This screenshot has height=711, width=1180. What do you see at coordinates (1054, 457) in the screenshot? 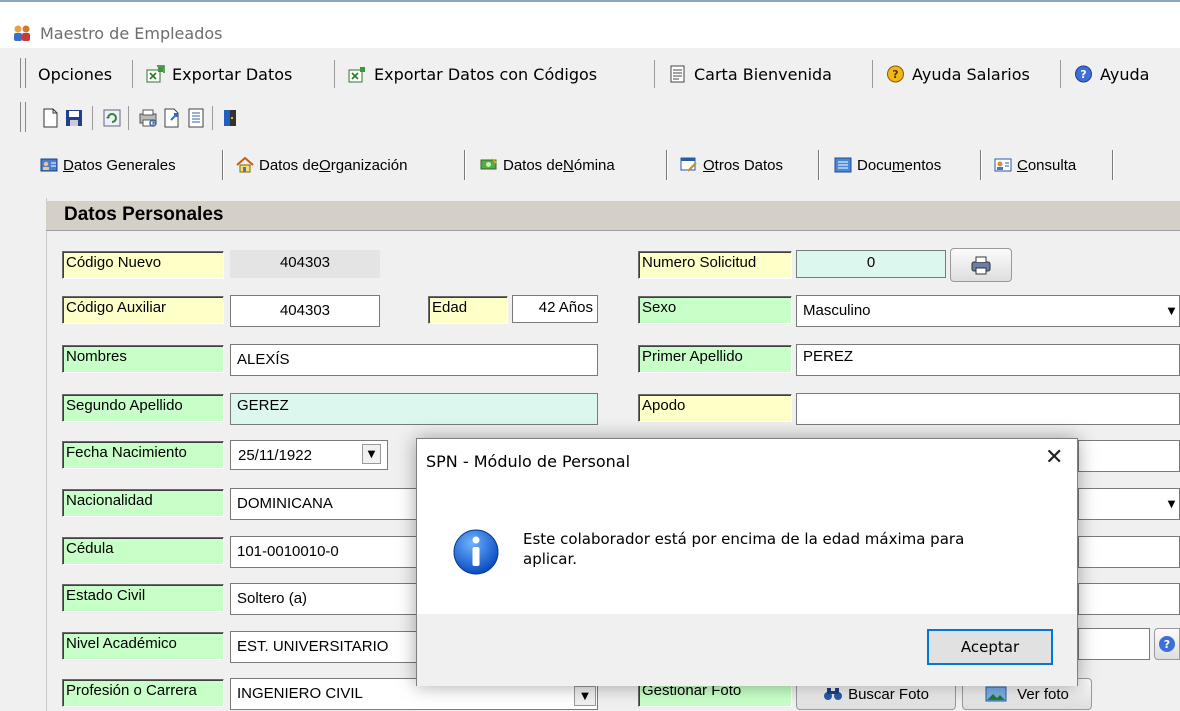
I see `close-icon: ✕` at bounding box center [1054, 457].